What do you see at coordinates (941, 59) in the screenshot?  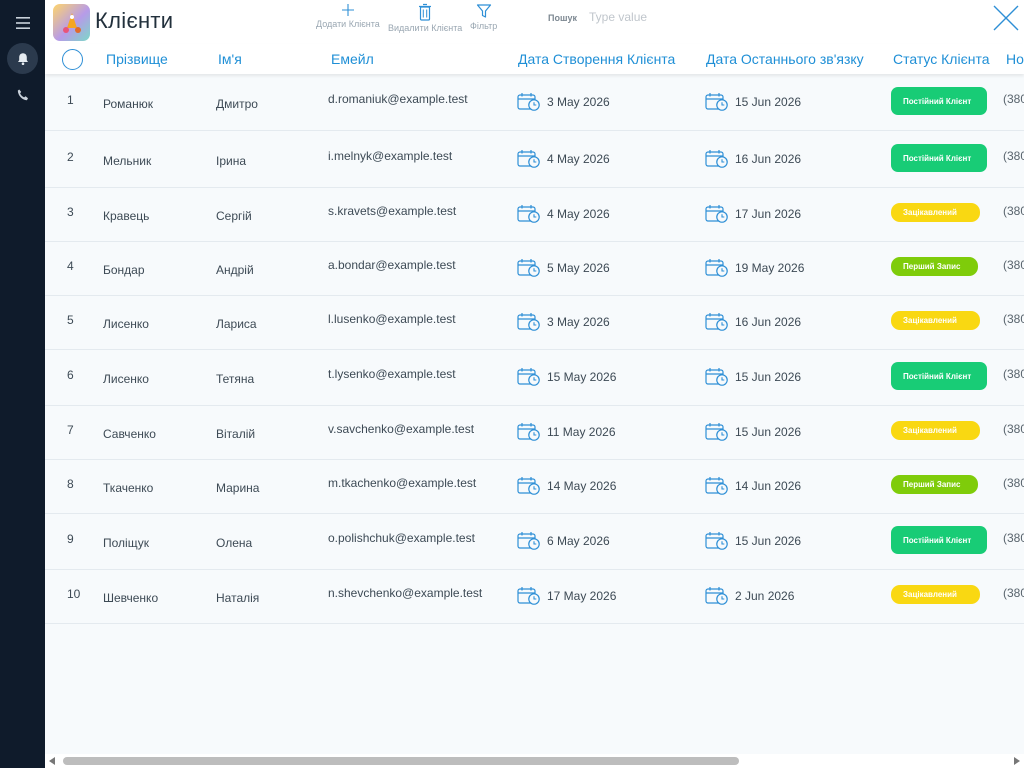 I see `header-status: Статус Клієнта` at bounding box center [941, 59].